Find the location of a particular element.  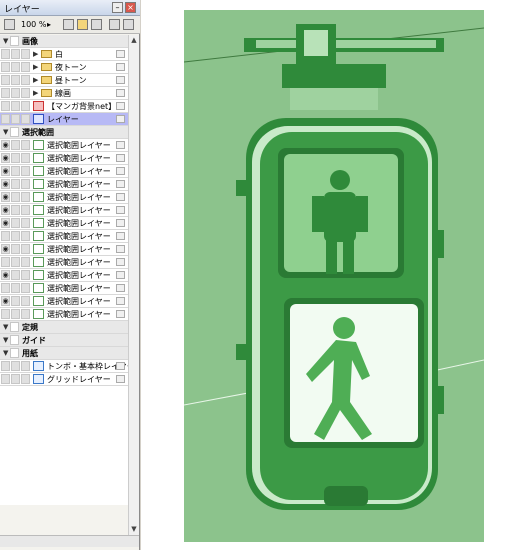

new-layer-icon is located at coordinates (68, 24).